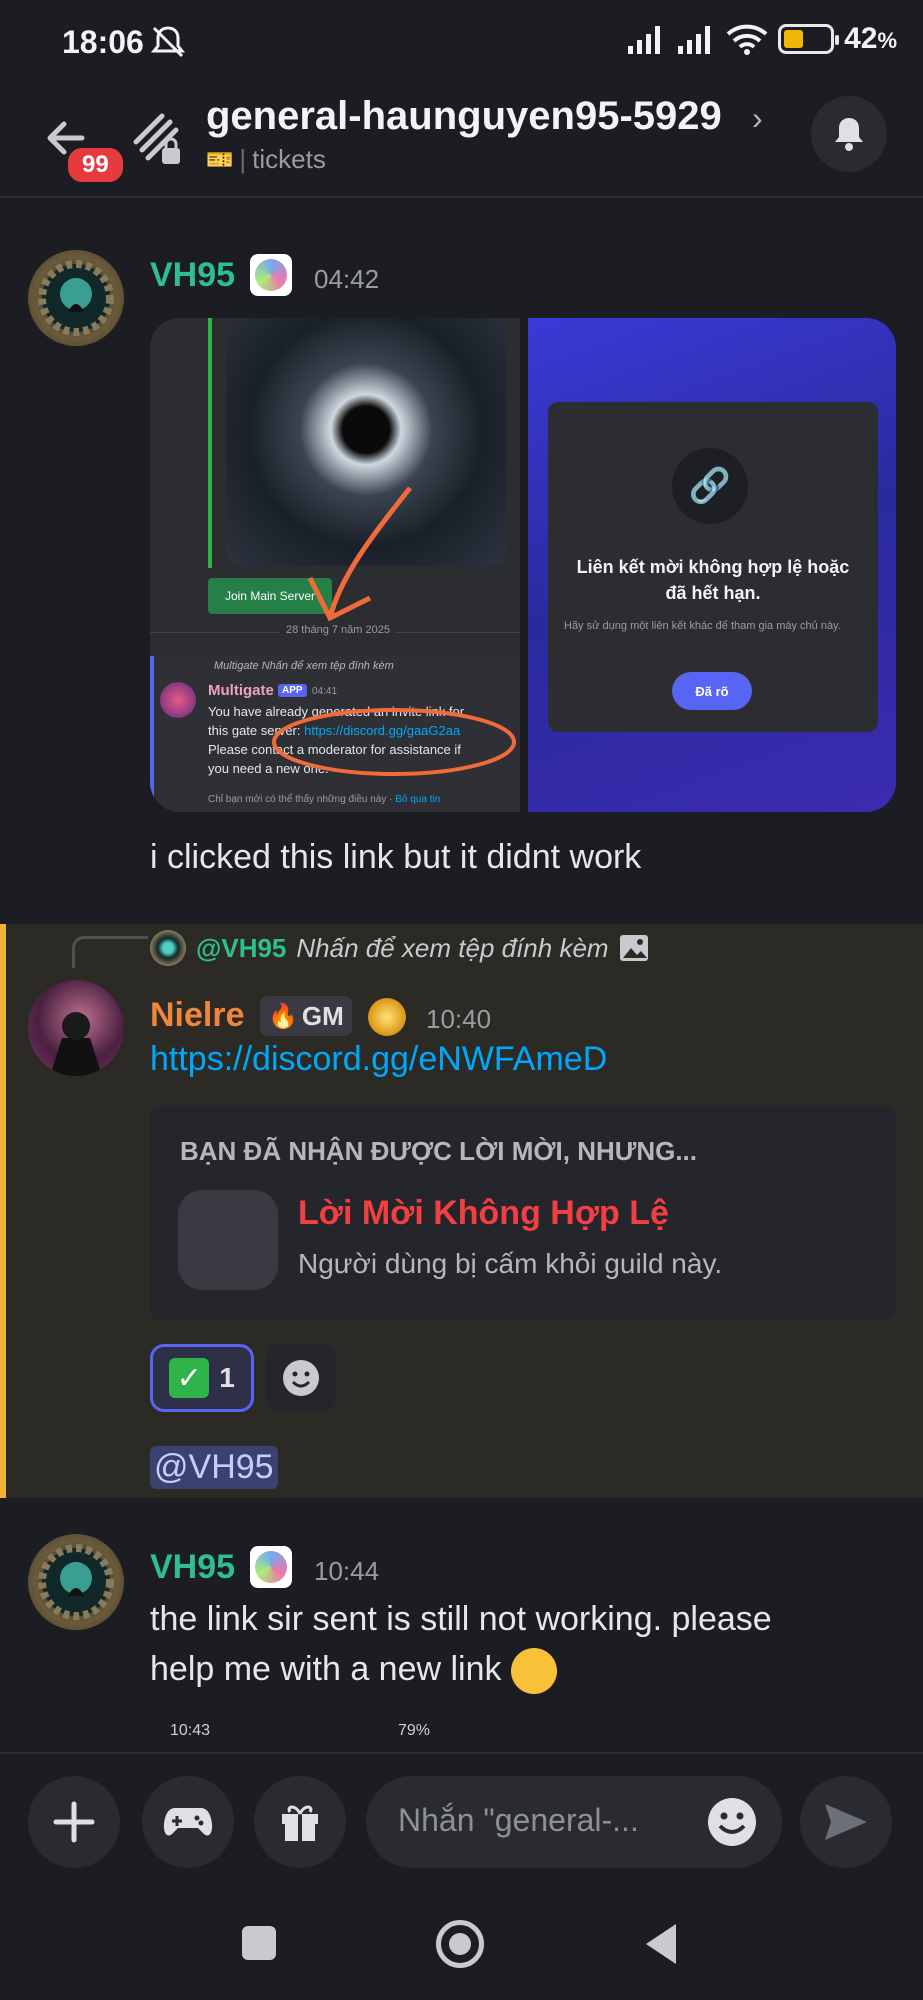 The width and height of the screenshot is (923, 2000). I want to click on bot-avatar, so click(178, 700).